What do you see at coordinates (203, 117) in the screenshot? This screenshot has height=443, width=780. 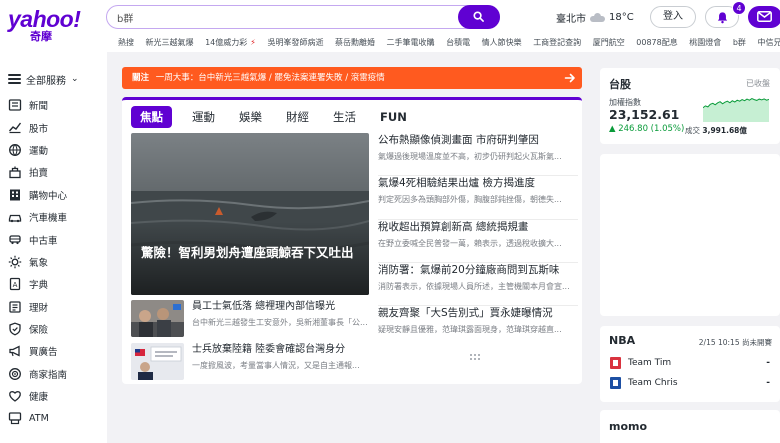 I see `tab-sports: 運動` at bounding box center [203, 117].